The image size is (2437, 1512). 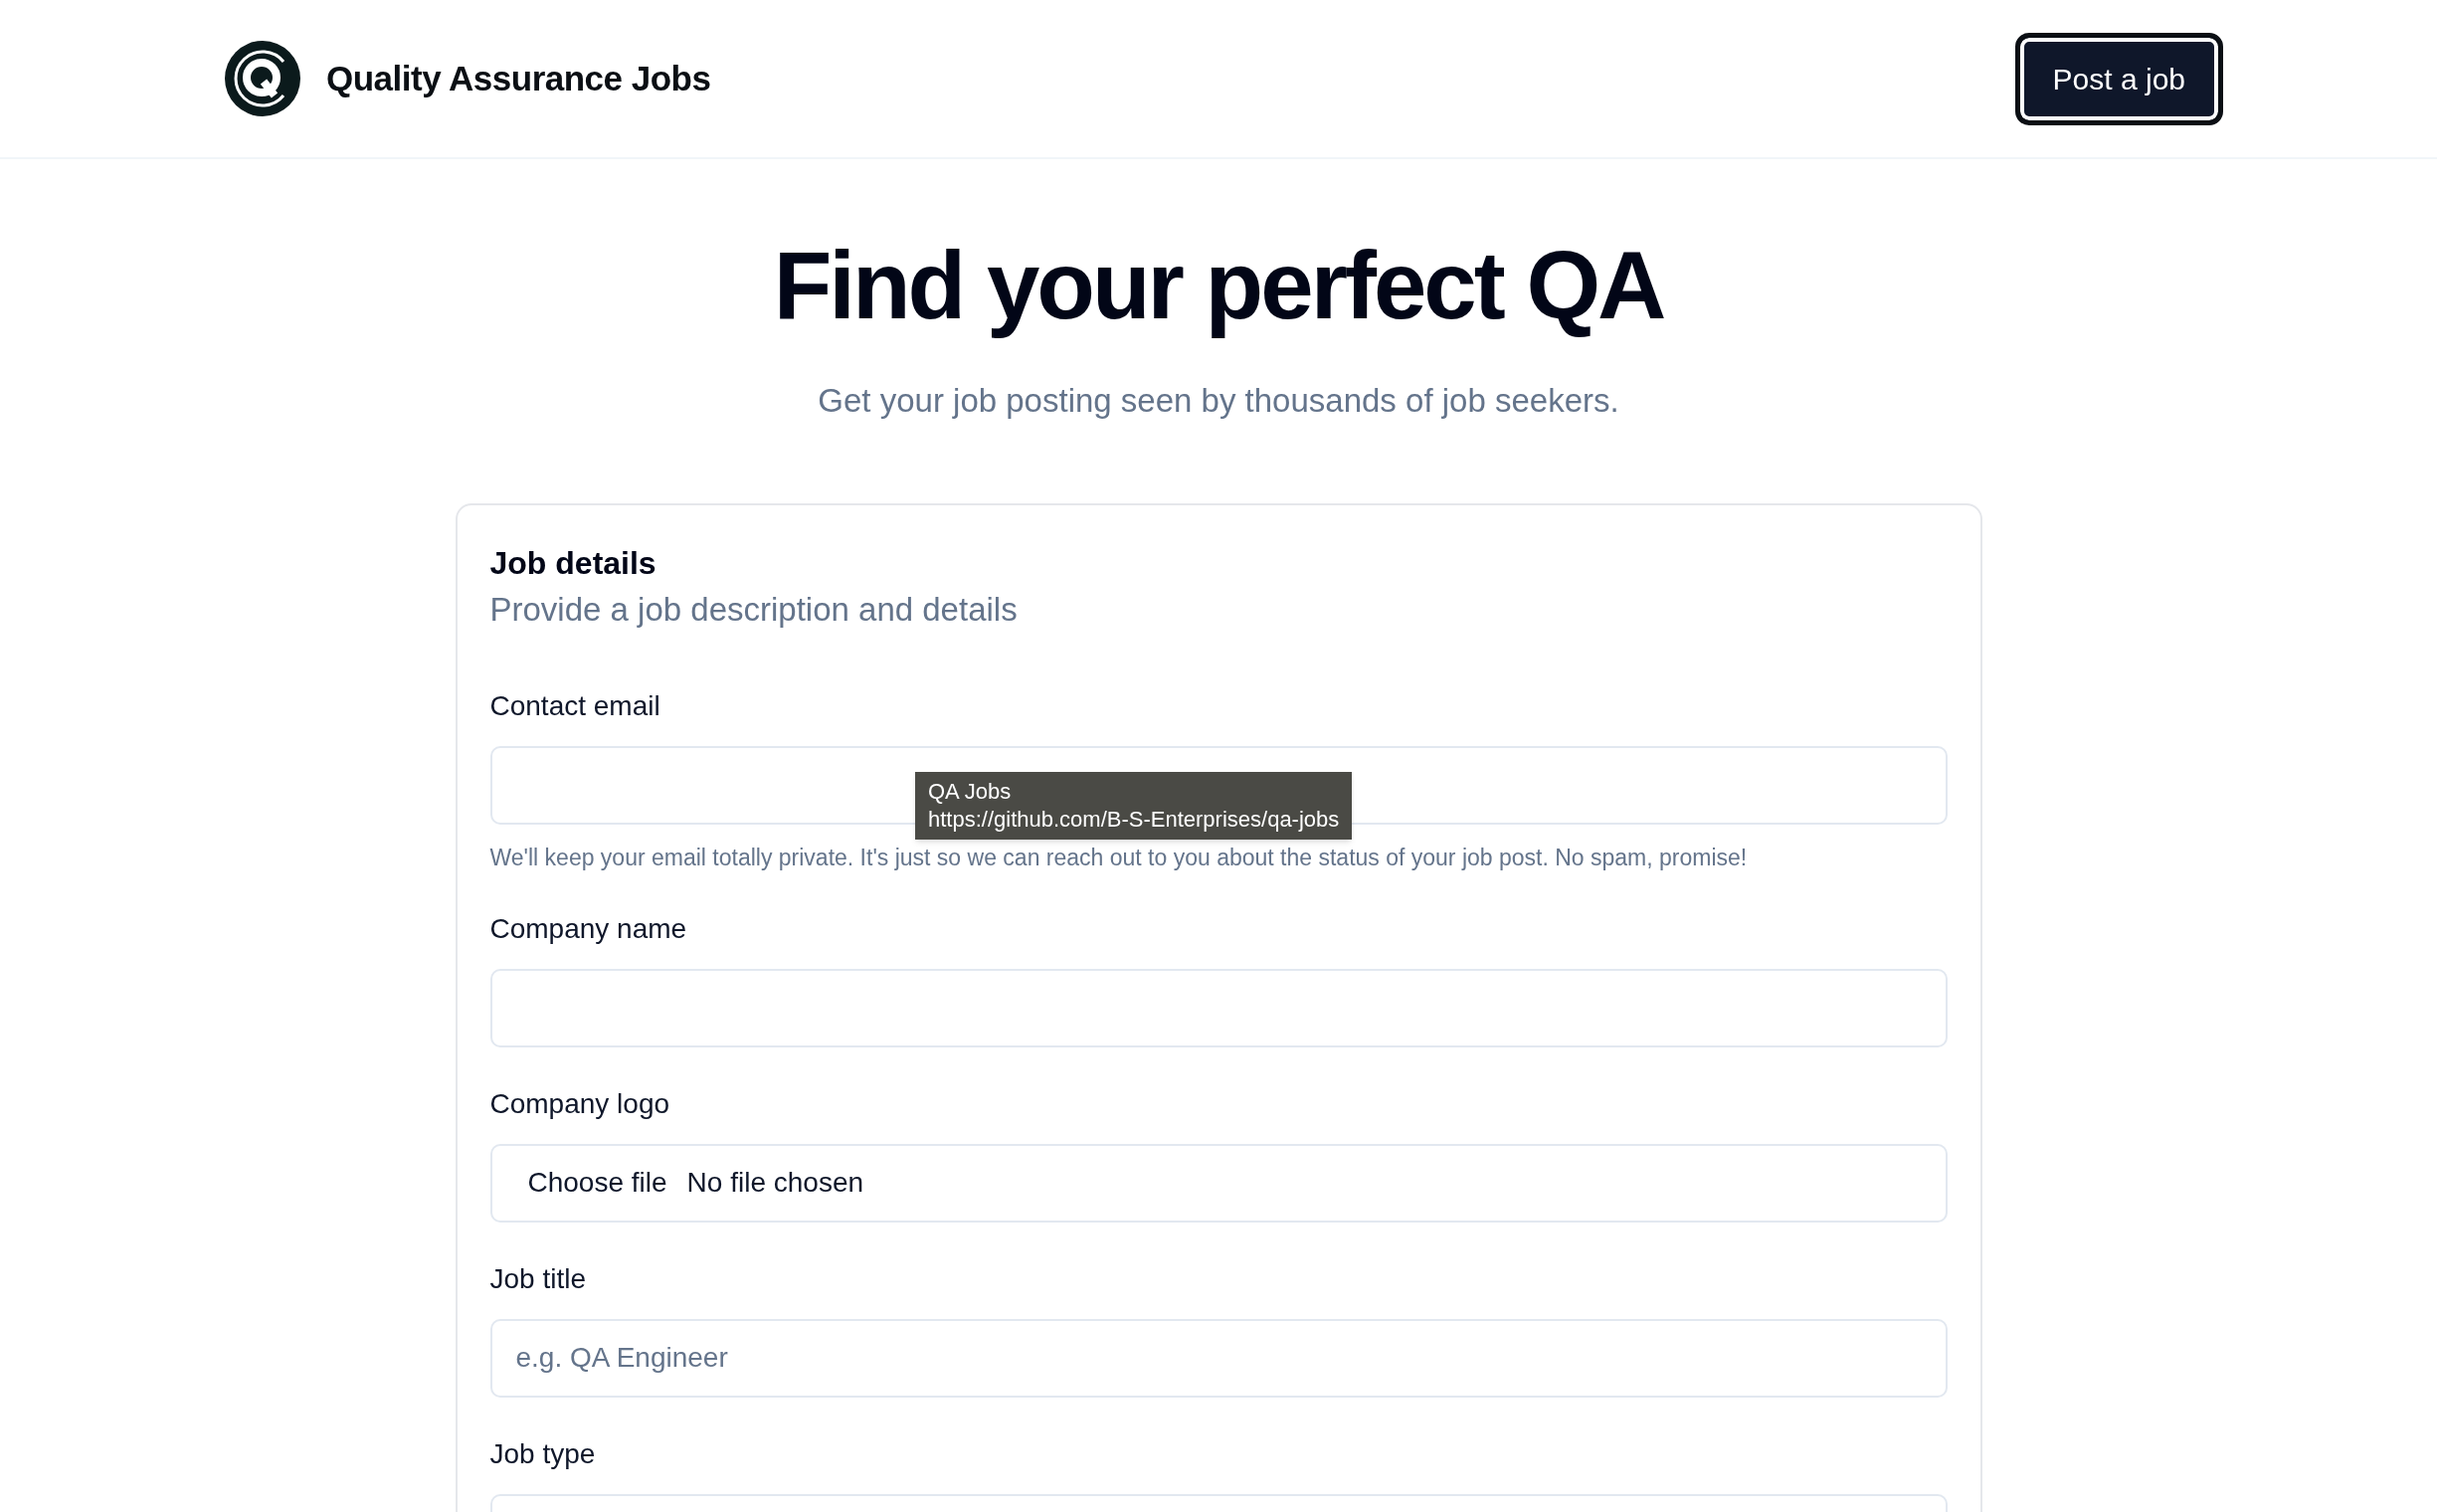 What do you see at coordinates (754, 609) in the screenshot?
I see `form-description: Provide a job description and details` at bounding box center [754, 609].